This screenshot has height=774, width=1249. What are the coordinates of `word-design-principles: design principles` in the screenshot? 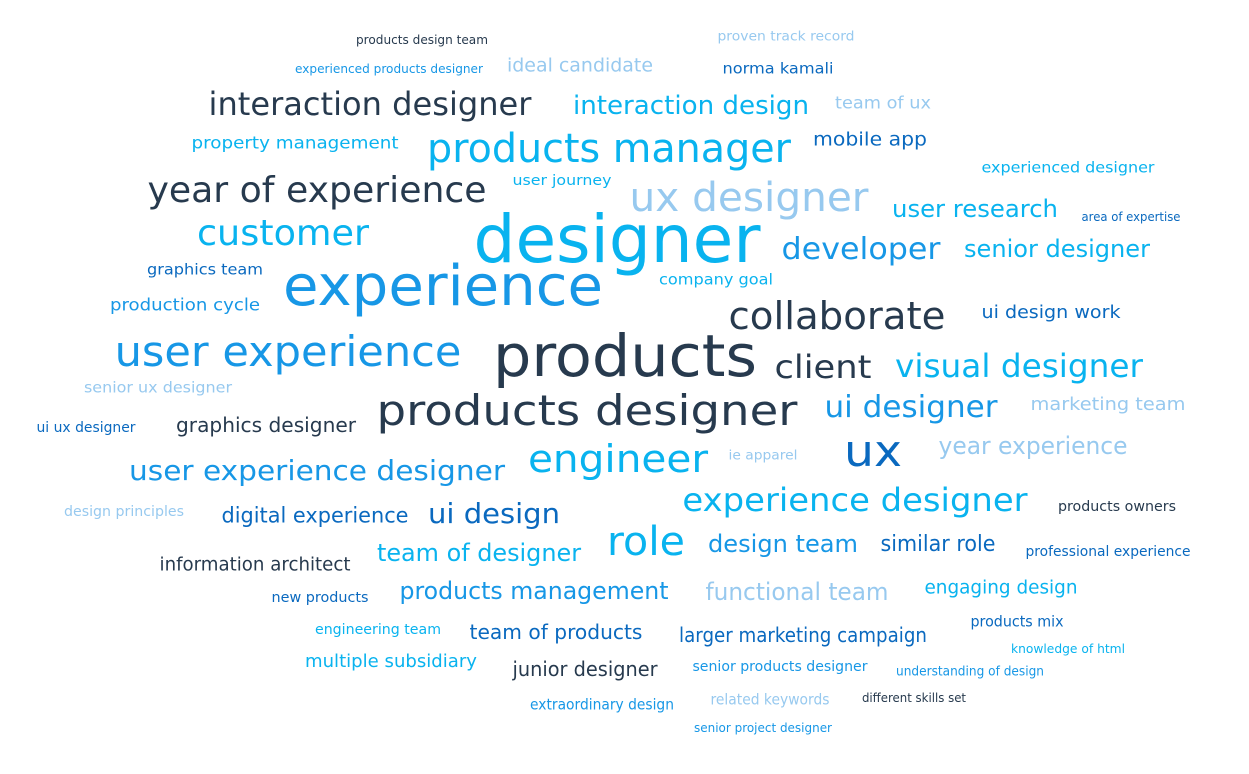 It's located at (124, 512).